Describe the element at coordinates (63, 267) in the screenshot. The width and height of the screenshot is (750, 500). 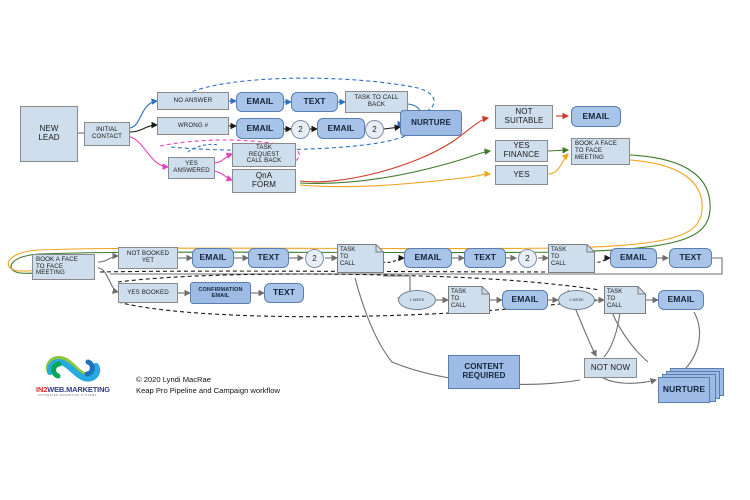
I see `node-book-face-to-face-row2: BOOK A FACE TO FACE MEETING` at that location.